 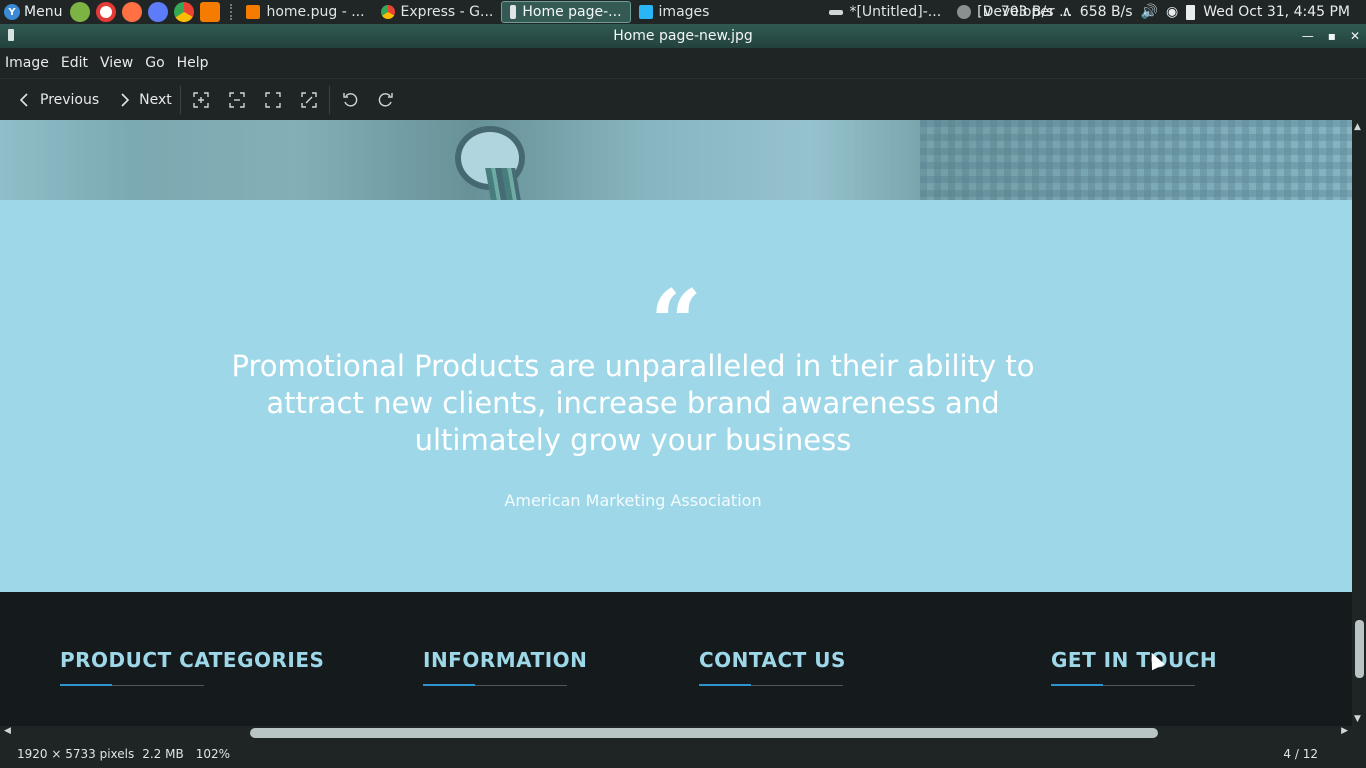 I want to click on window-titlebar: Home page-new.jpg — ▪ ✕, so click(x=683, y=36).